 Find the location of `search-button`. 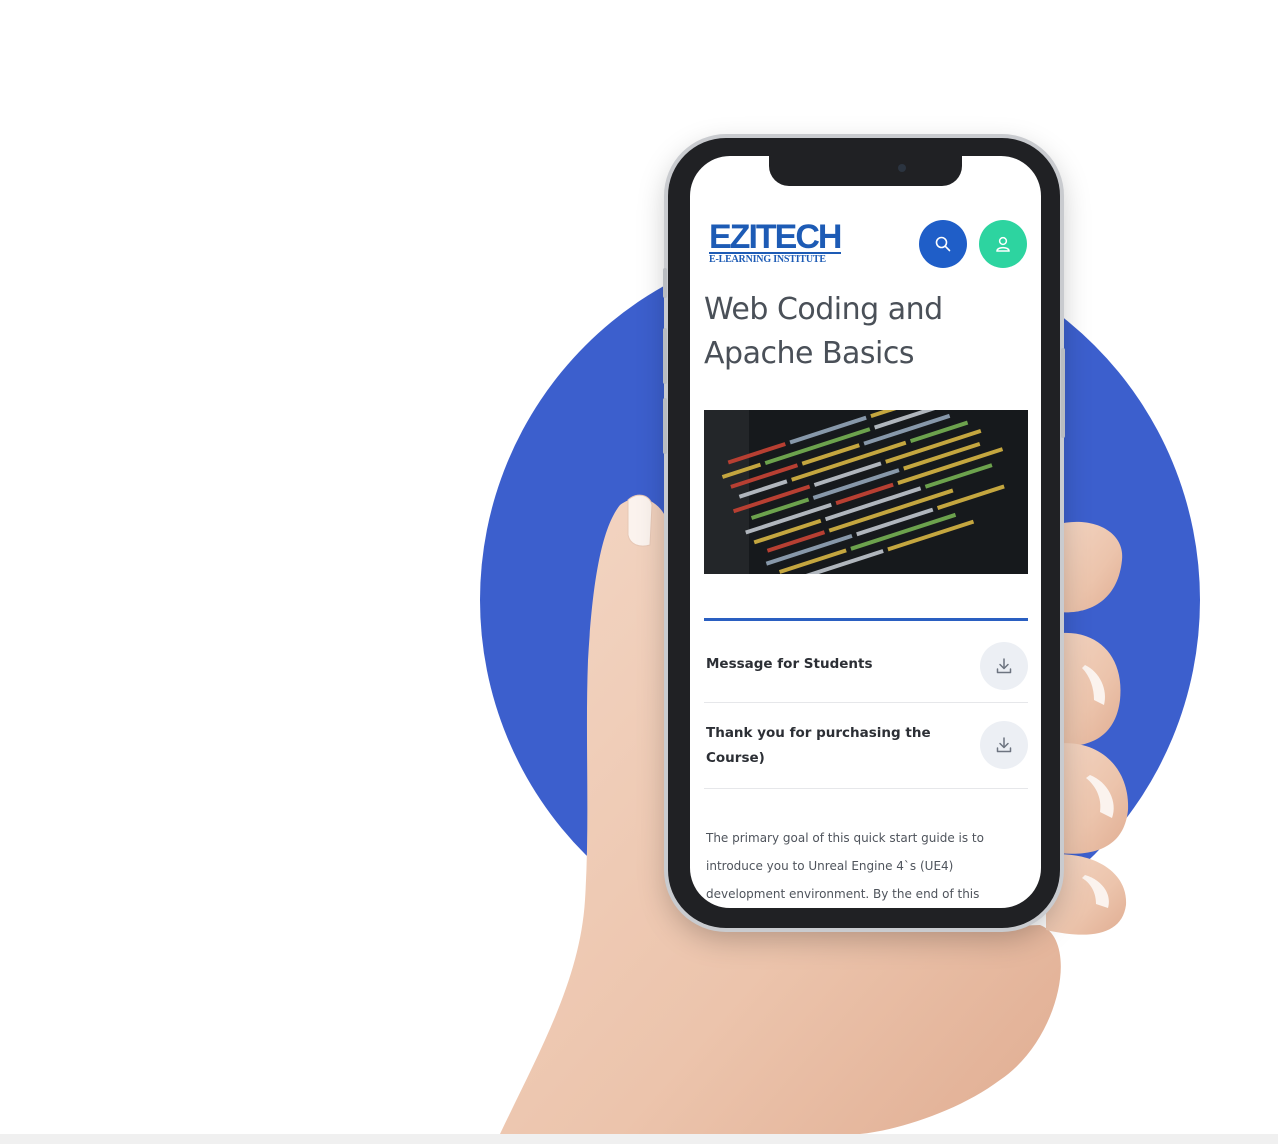

search-button is located at coordinates (943, 244).